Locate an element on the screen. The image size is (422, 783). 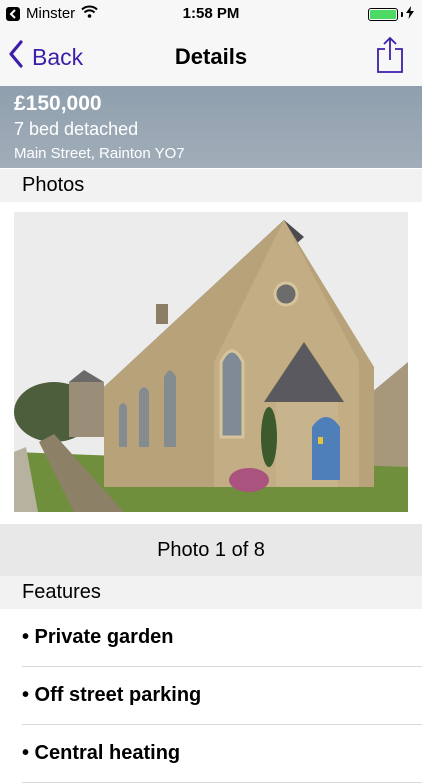
share-icon is located at coordinates (390, 57).